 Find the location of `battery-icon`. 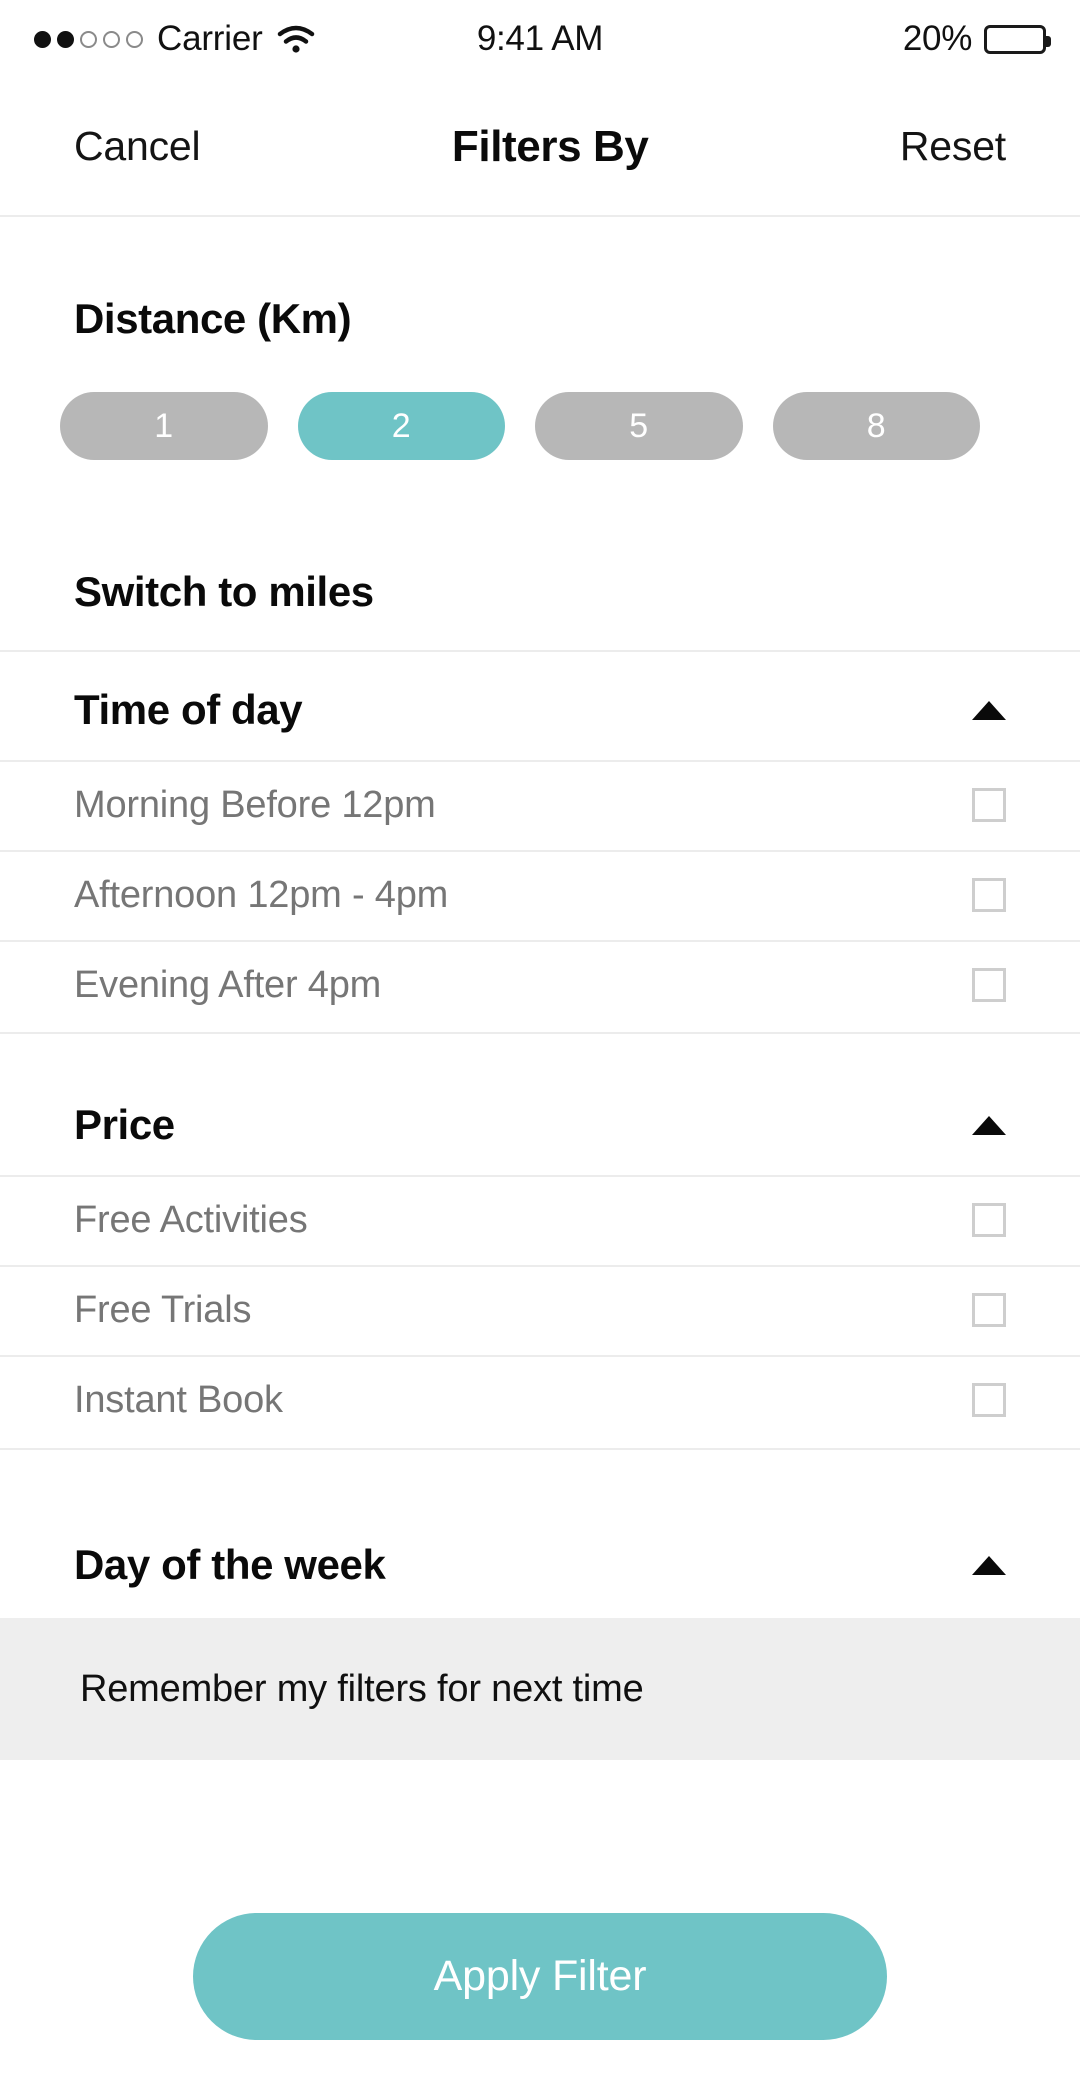

battery-icon is located at coordinates (1018, 39).